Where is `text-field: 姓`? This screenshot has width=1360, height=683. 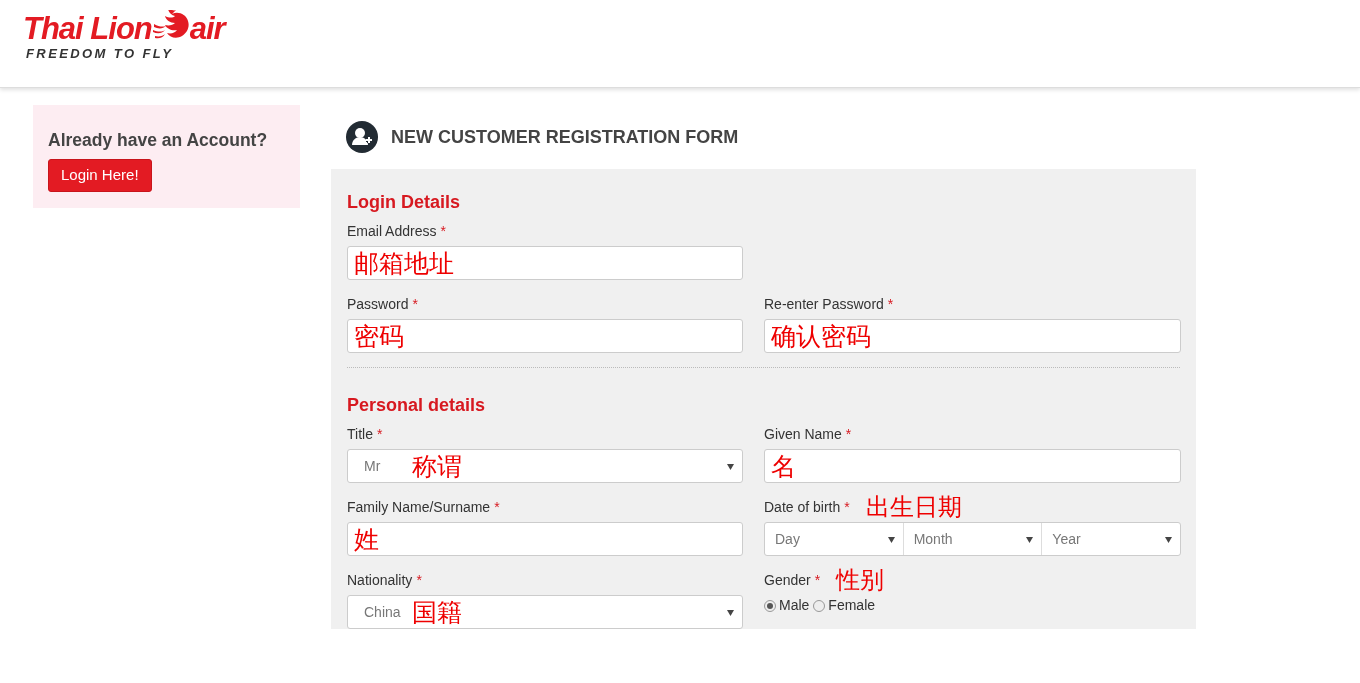
text-field: 姓 is located at coordinates (545, 539).